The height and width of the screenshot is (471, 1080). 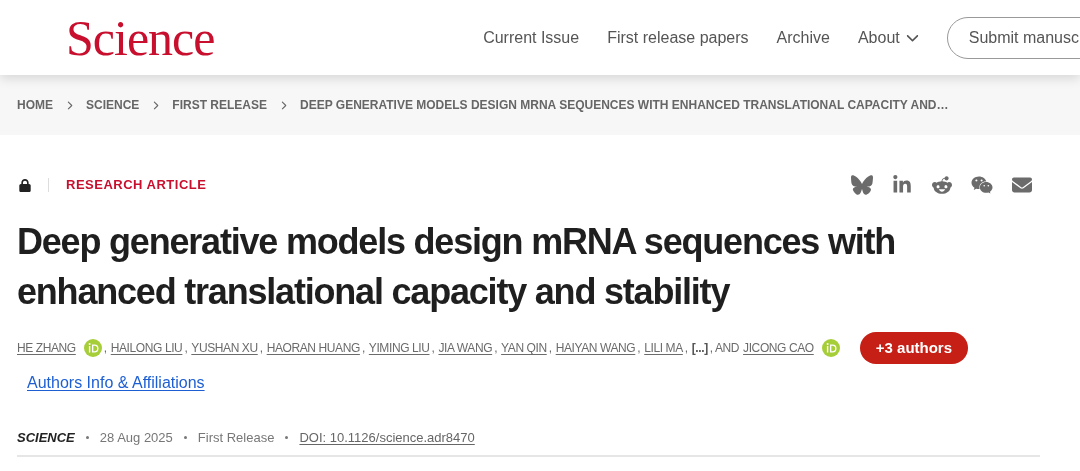 What do you see at coordinates (678, 37) in the screenshot?
I see `nav-link: First release papers` at bounding box center [678, 37].